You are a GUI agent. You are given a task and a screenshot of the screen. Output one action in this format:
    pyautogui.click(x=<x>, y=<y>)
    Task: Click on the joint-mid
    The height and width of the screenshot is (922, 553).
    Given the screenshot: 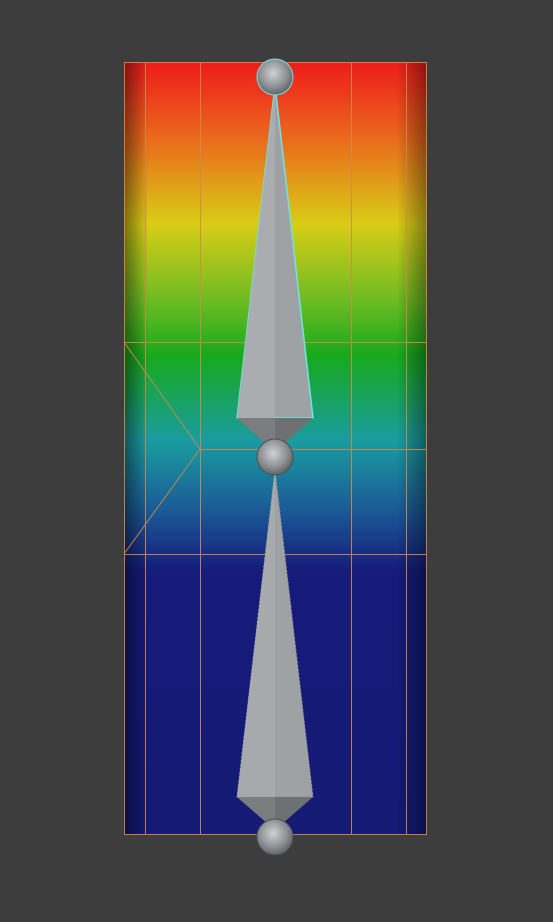 What is the action you would take?
    pyautogui.click(x=275, y=457)
    